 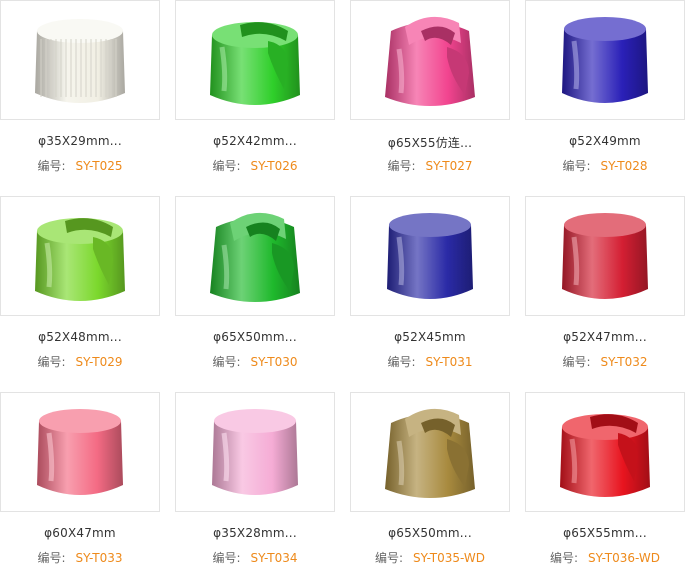 I want to click on product-card: φ52X42mm... 编号: SY-T026, so click(x=255, y=98).